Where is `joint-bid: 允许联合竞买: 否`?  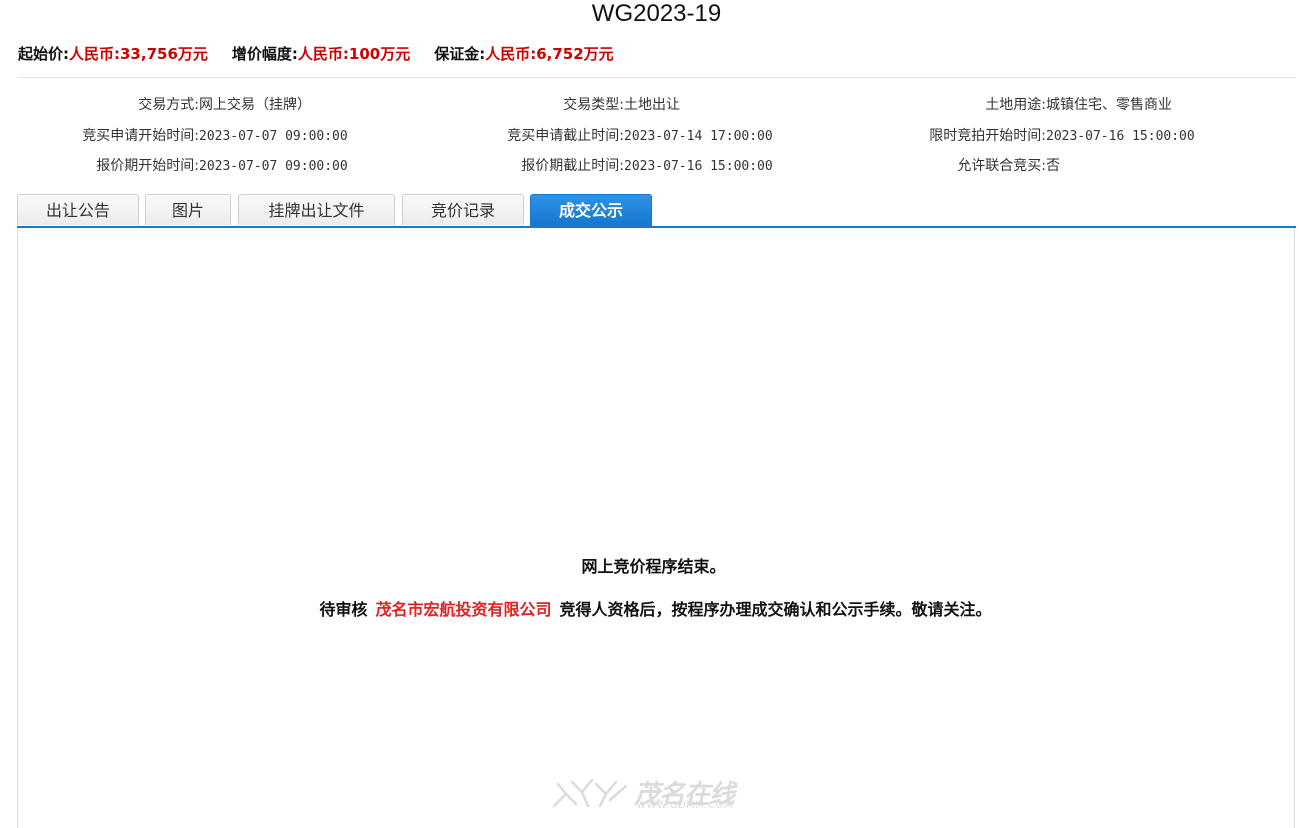
joint-bid: 允许联合竞买: 否 is located at coordinates (1008, 166).